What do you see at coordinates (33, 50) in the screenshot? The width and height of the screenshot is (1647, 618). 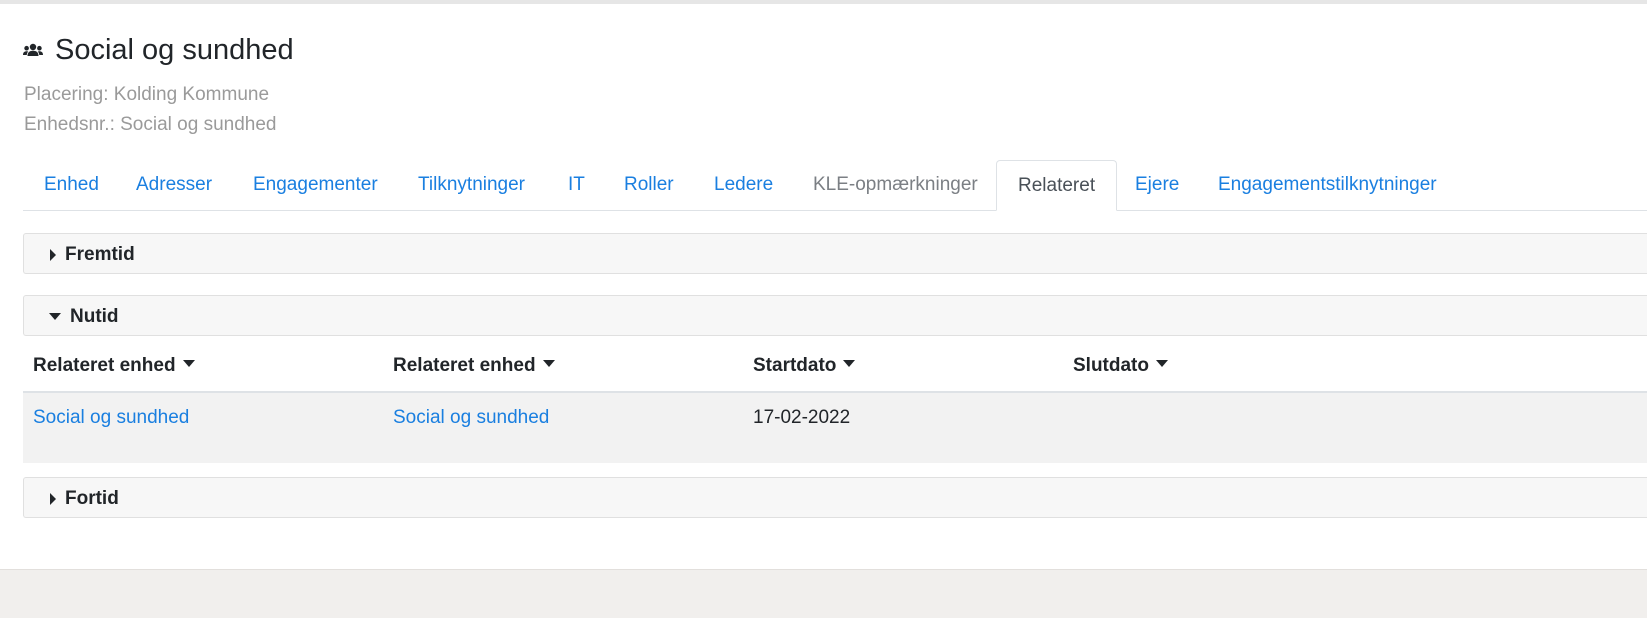 I see `users-icon` at bounding box center [33, 50].